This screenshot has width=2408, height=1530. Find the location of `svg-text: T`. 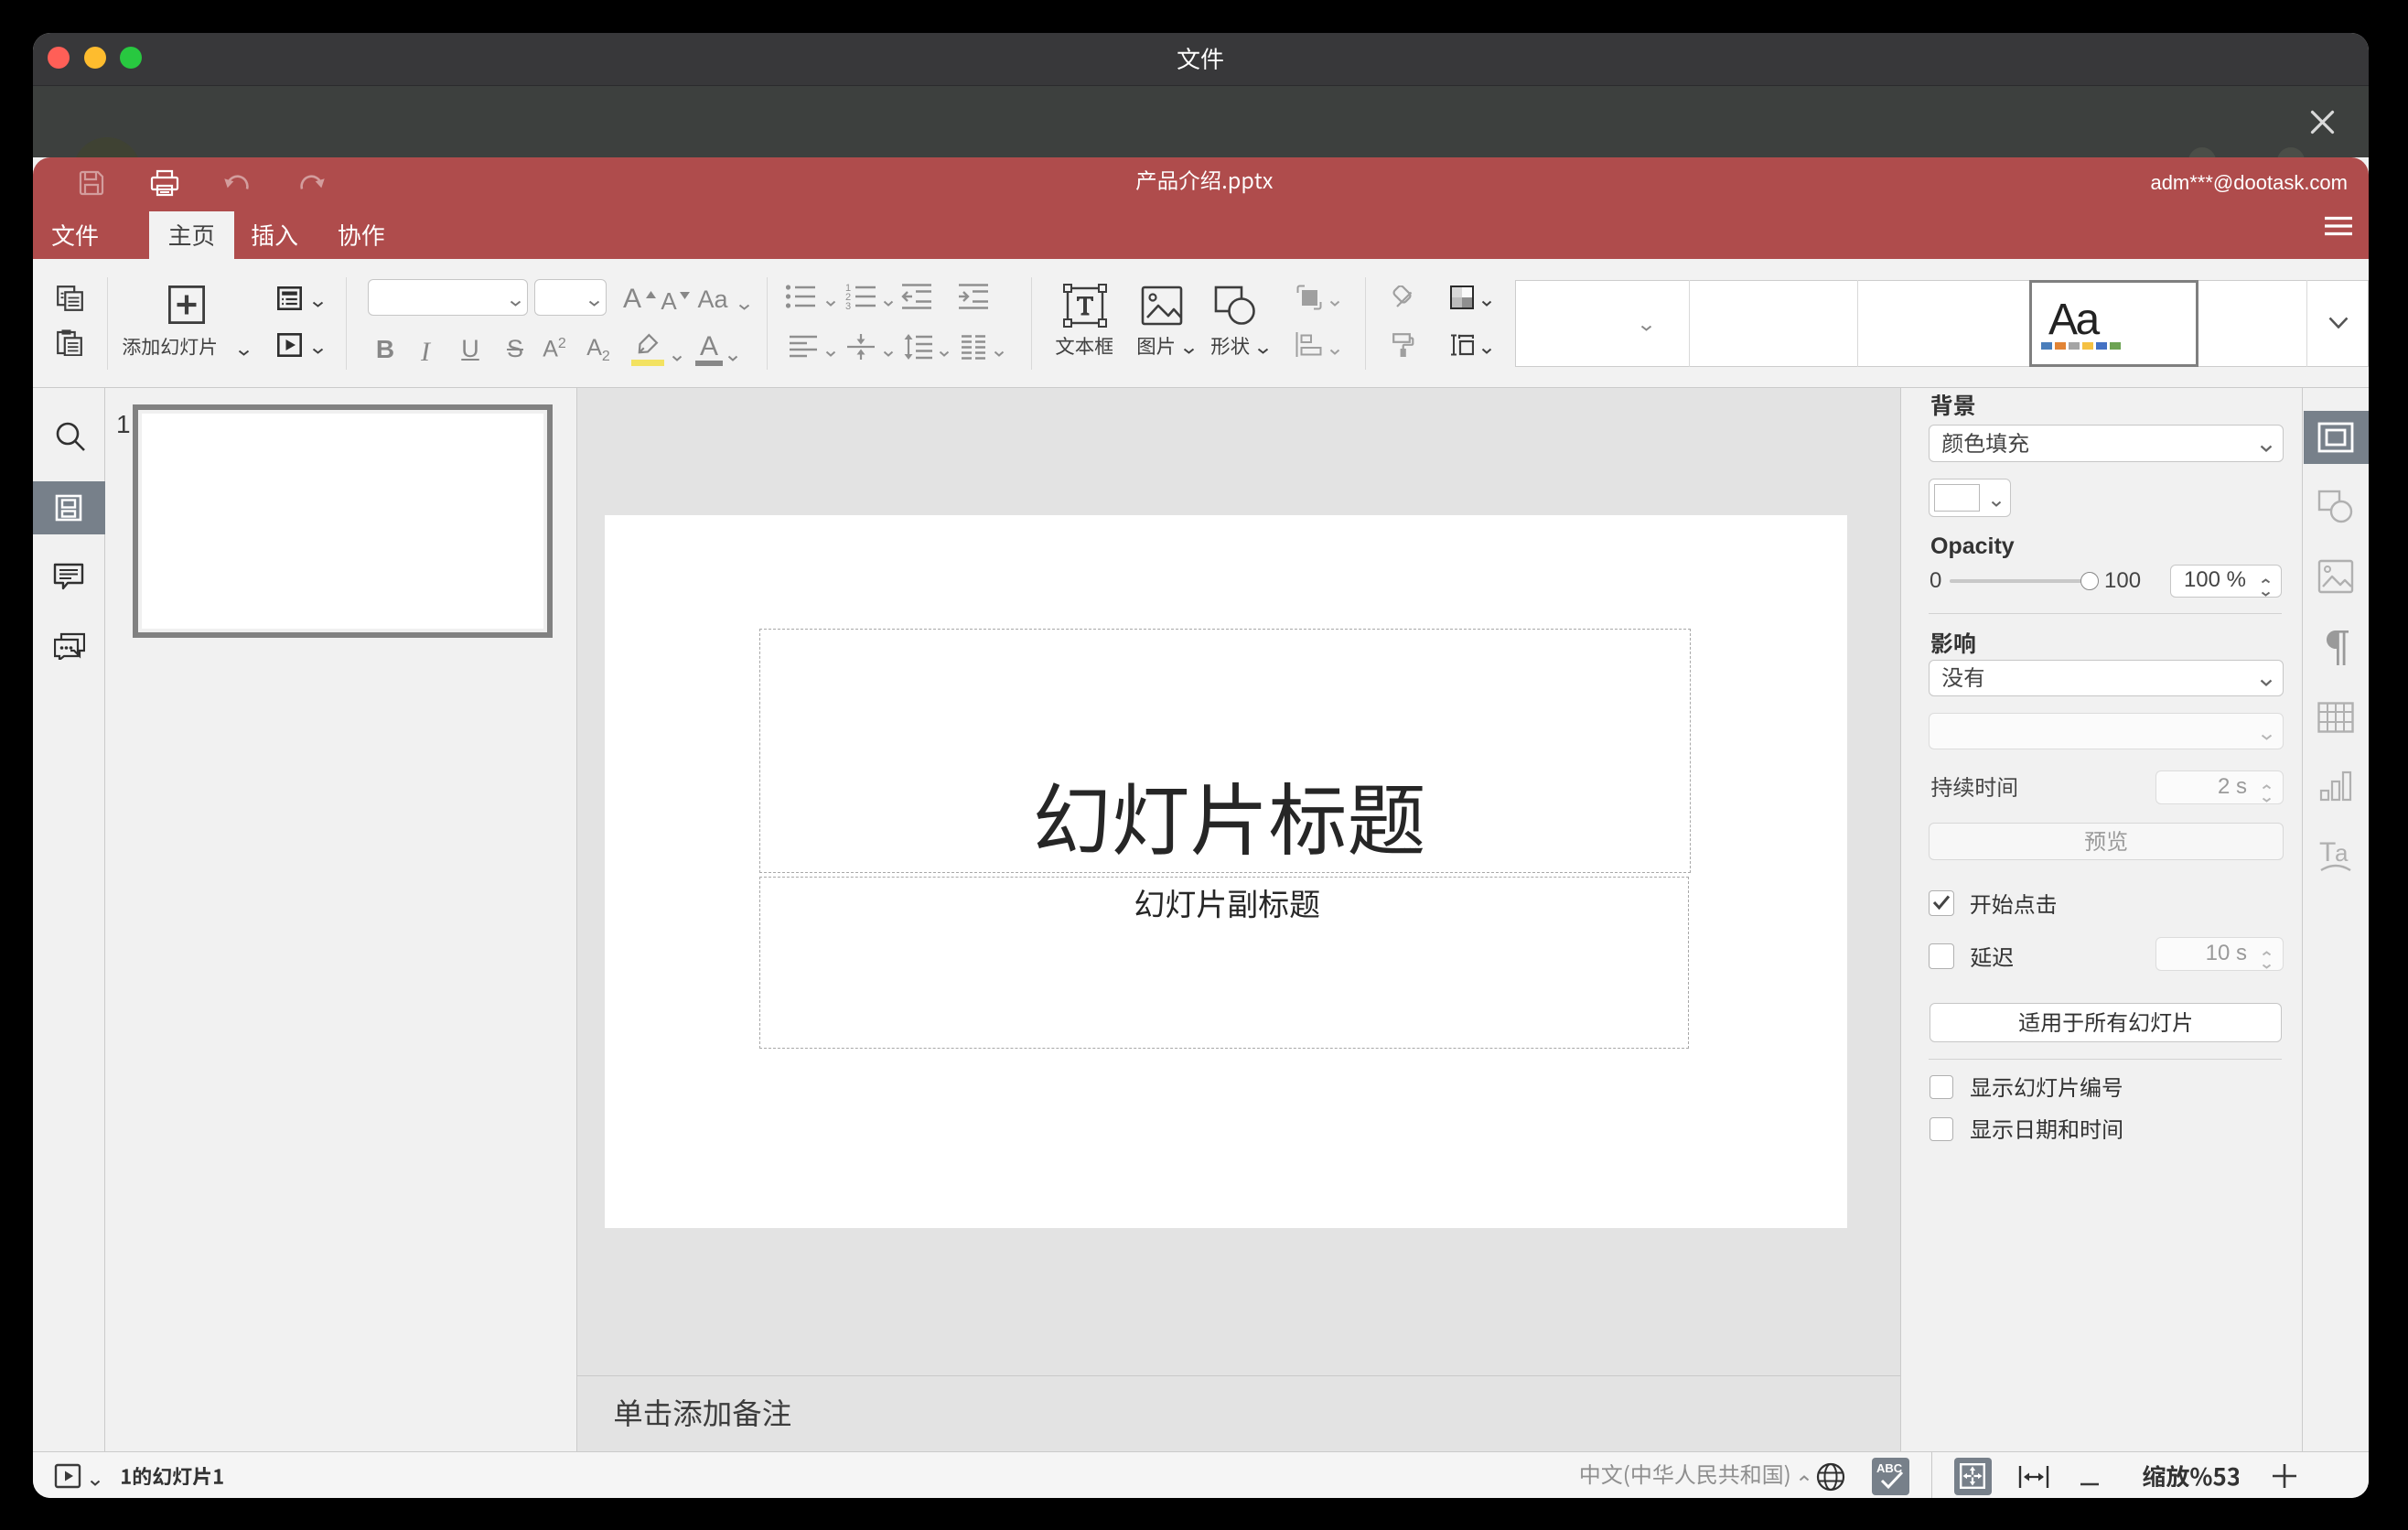

svg-text: T is located at coordinates (2327, 852).